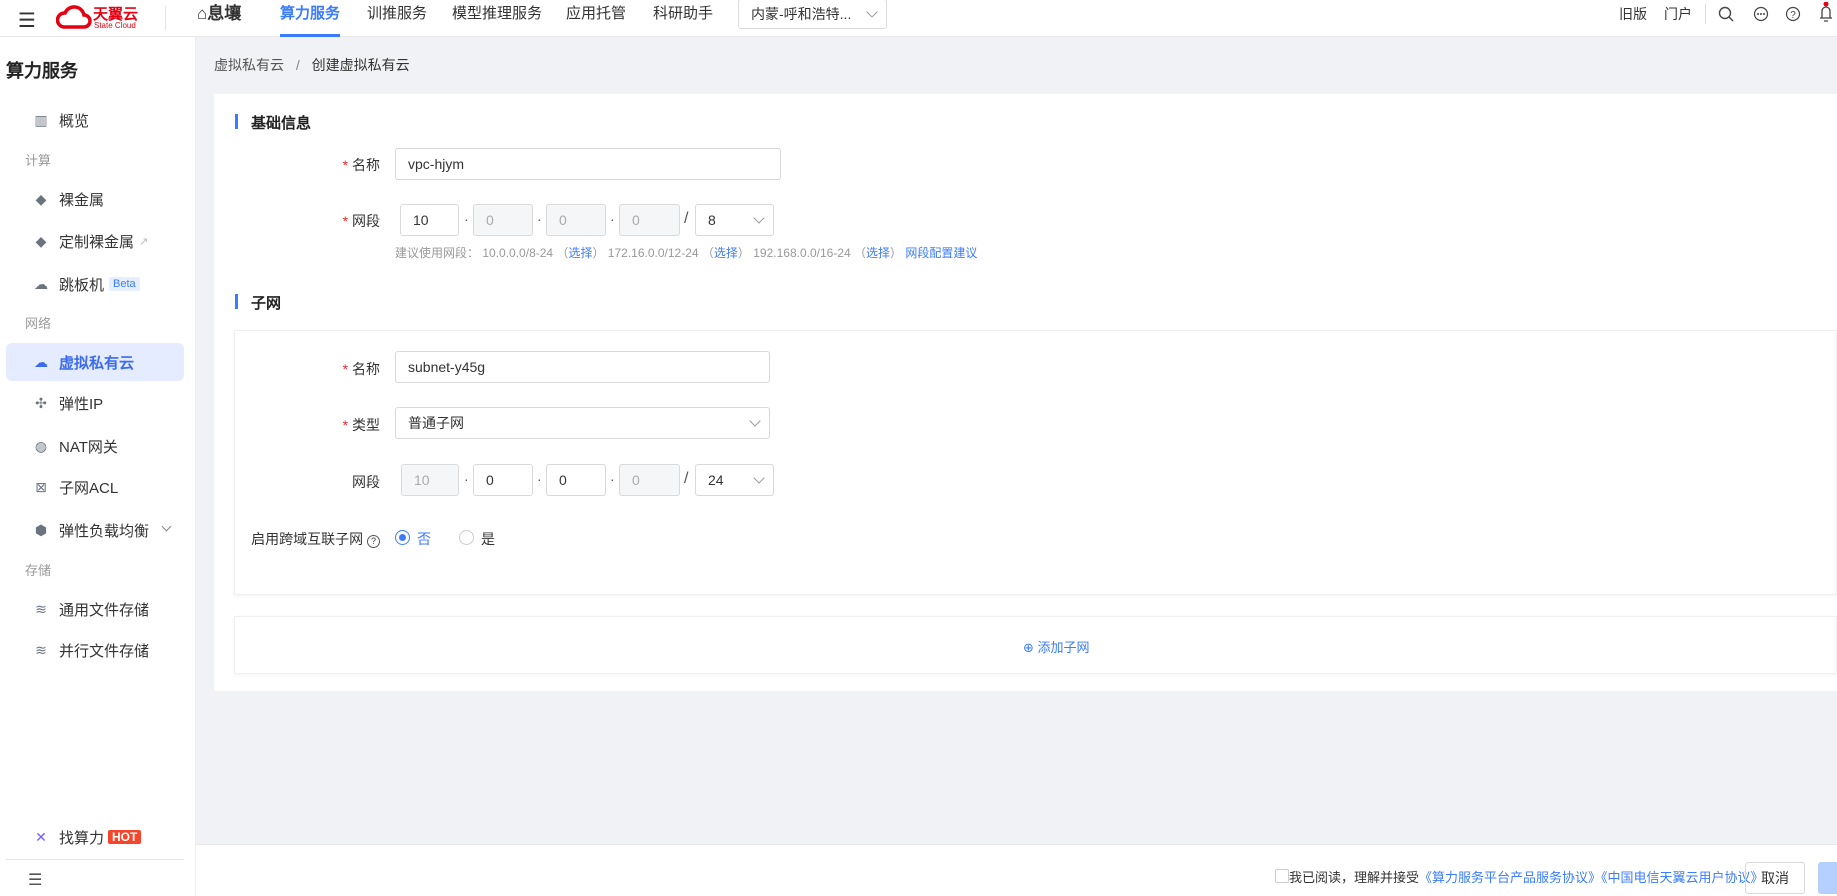 This screenshot has width=1837, height=896. Describe the element at coordinates (397, 18) in the screenshot. I see `tab-training: 训推服务` at that location.